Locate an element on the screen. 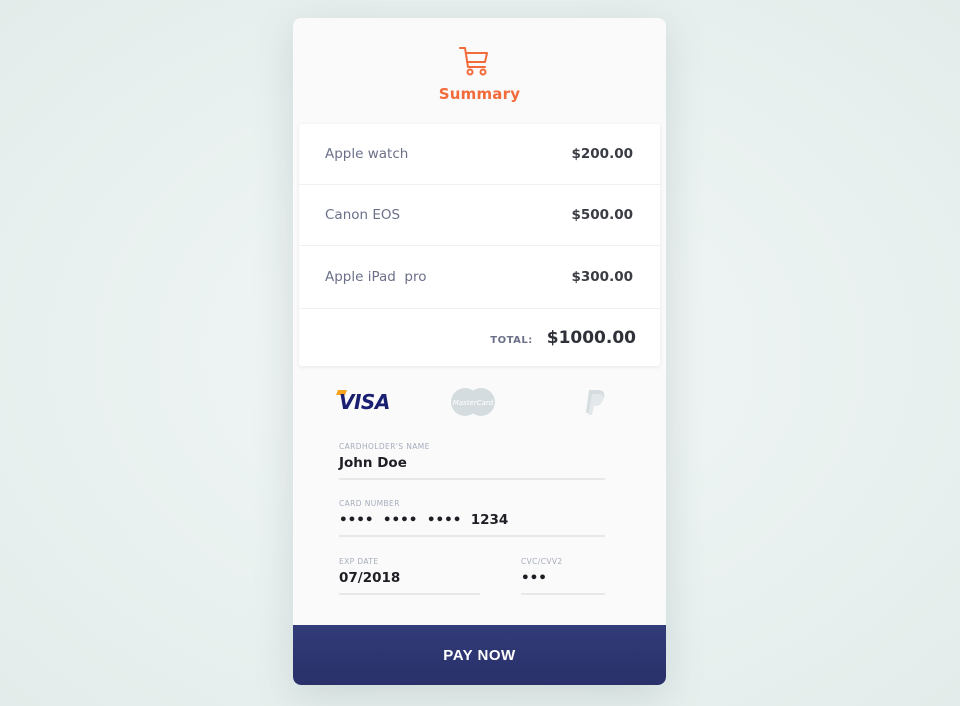  exp-date-label: EXP DATE is located at coordinates (359, 561).